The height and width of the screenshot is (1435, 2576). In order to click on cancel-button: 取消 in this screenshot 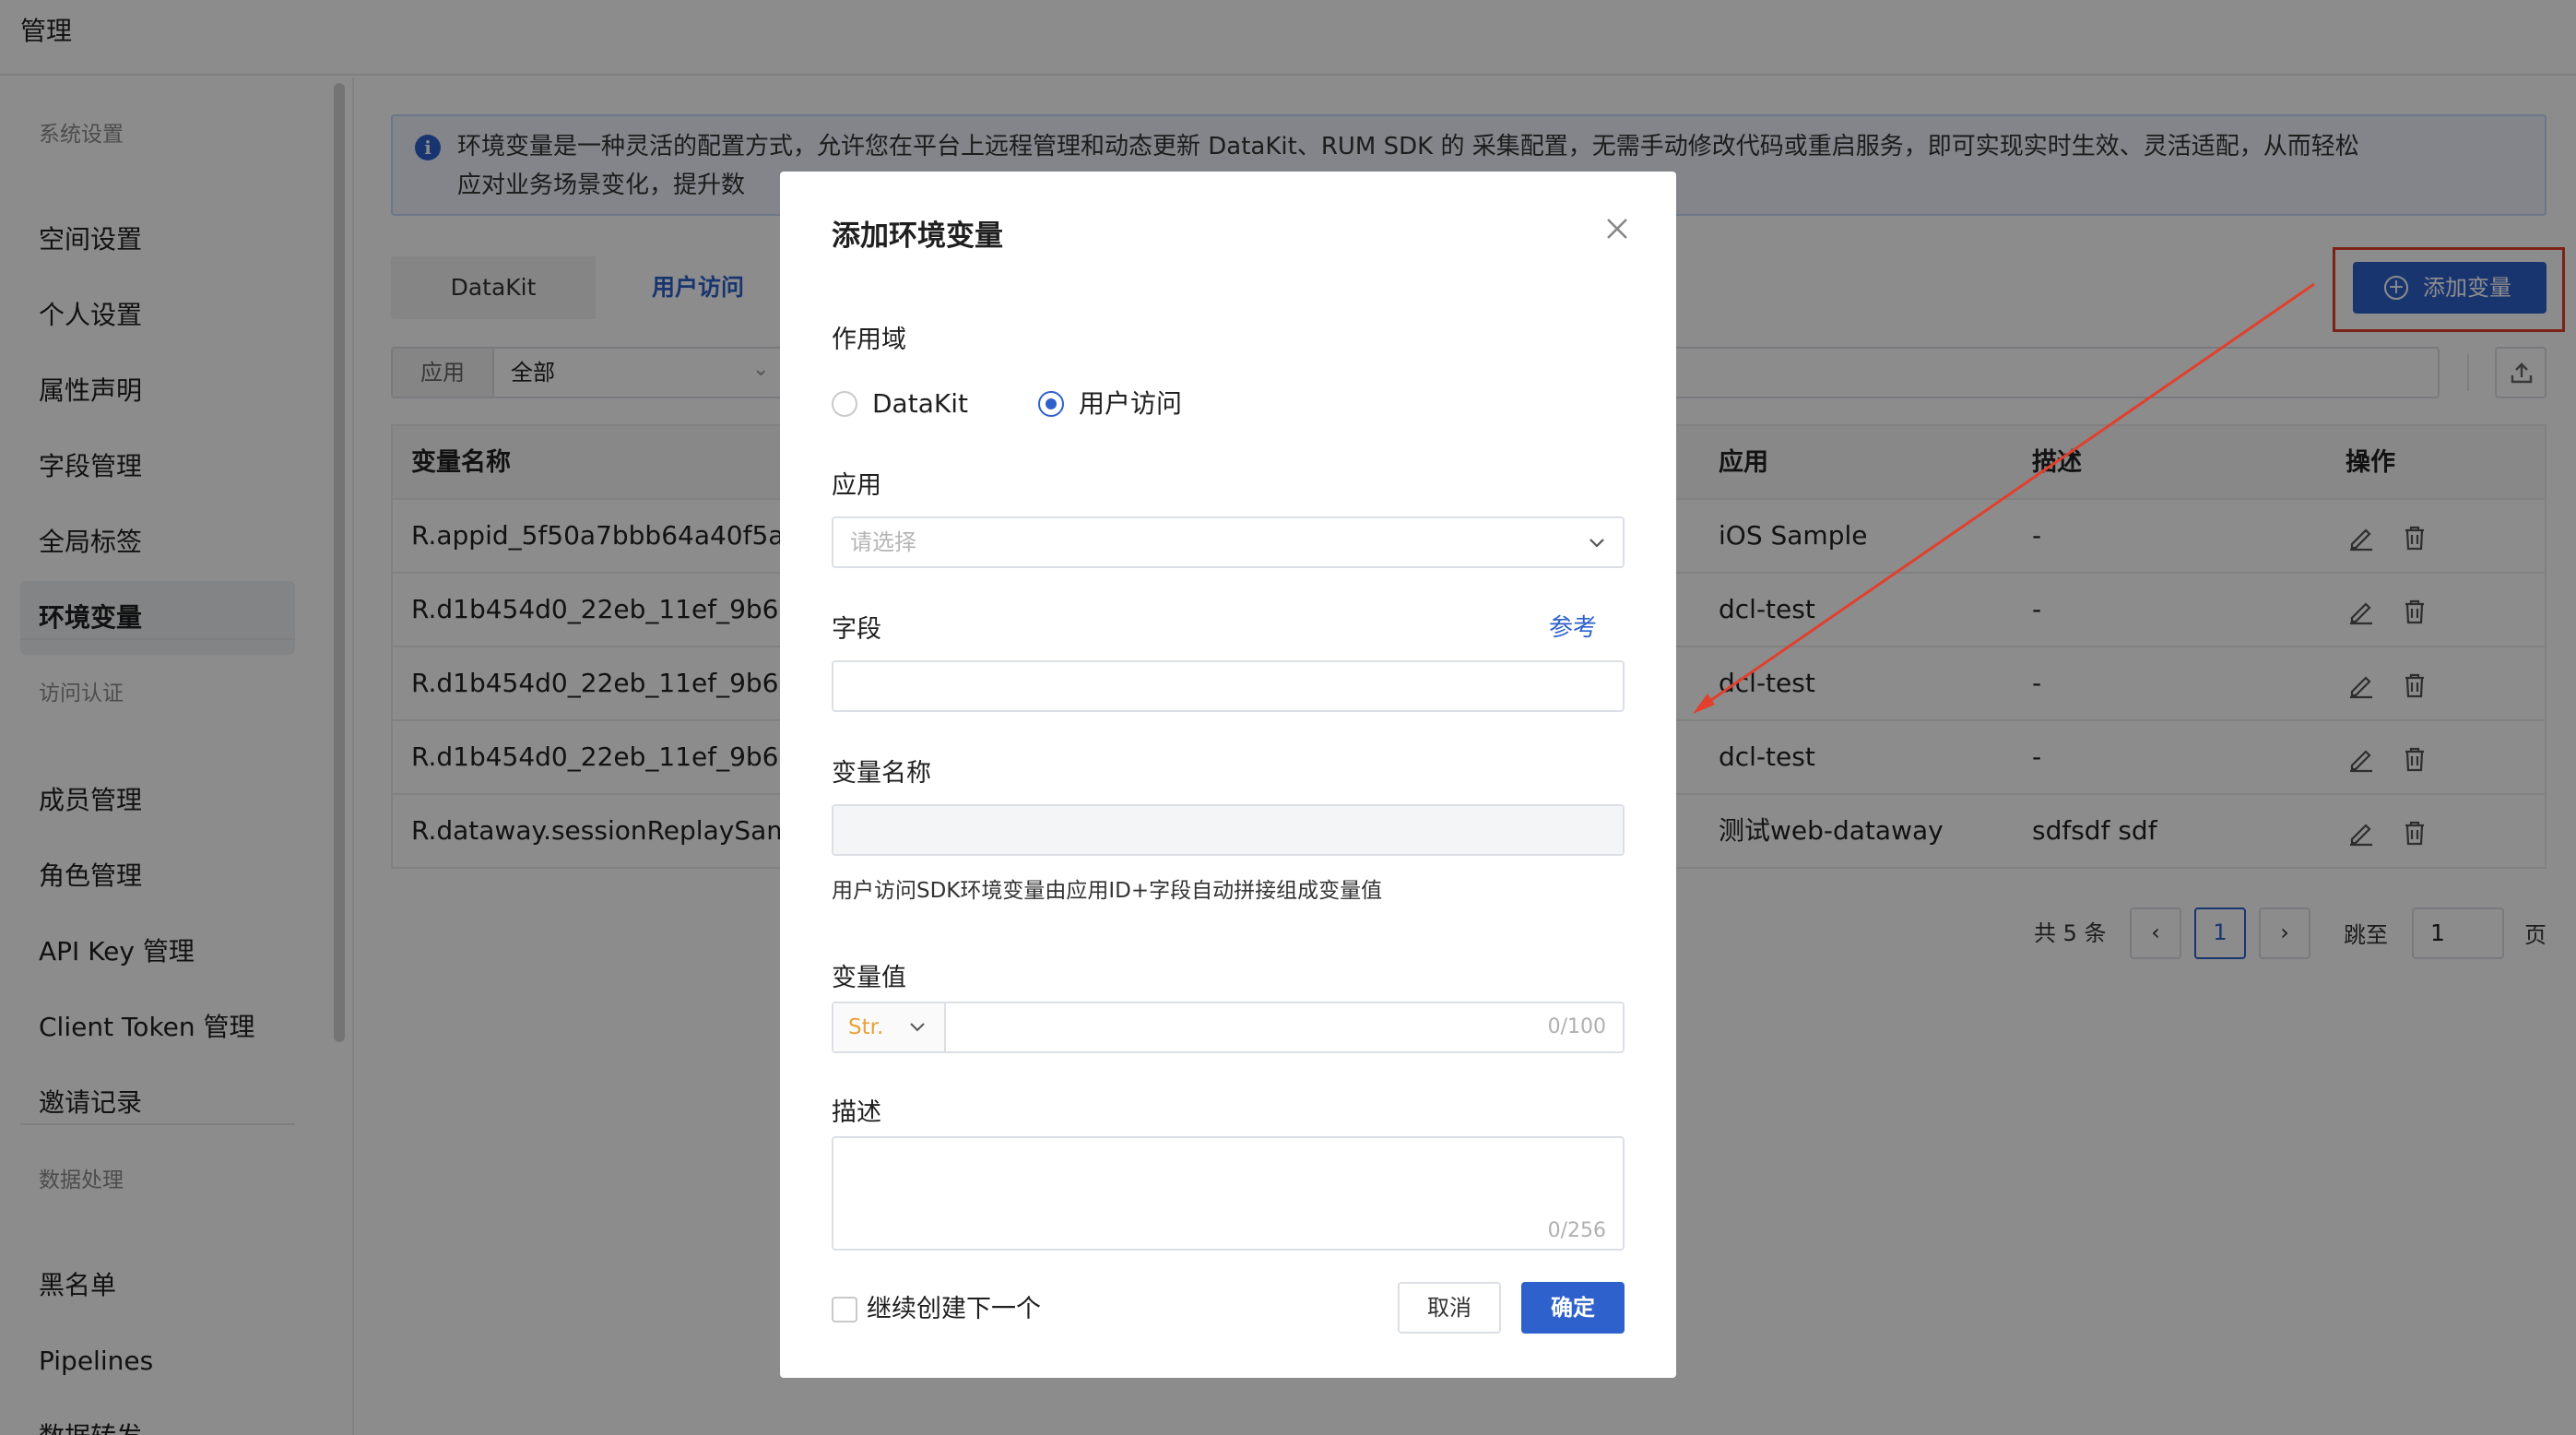, I will do `click(1449, 1308)`.